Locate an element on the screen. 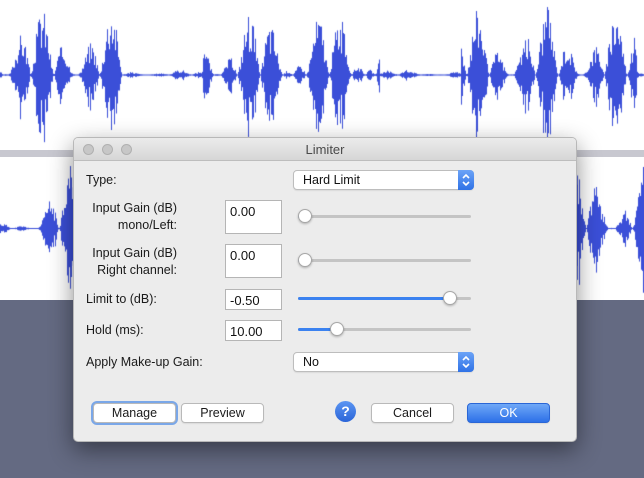 The image size is (644, 478). type-select: Hard Limit is located at coordinates (383, 180).